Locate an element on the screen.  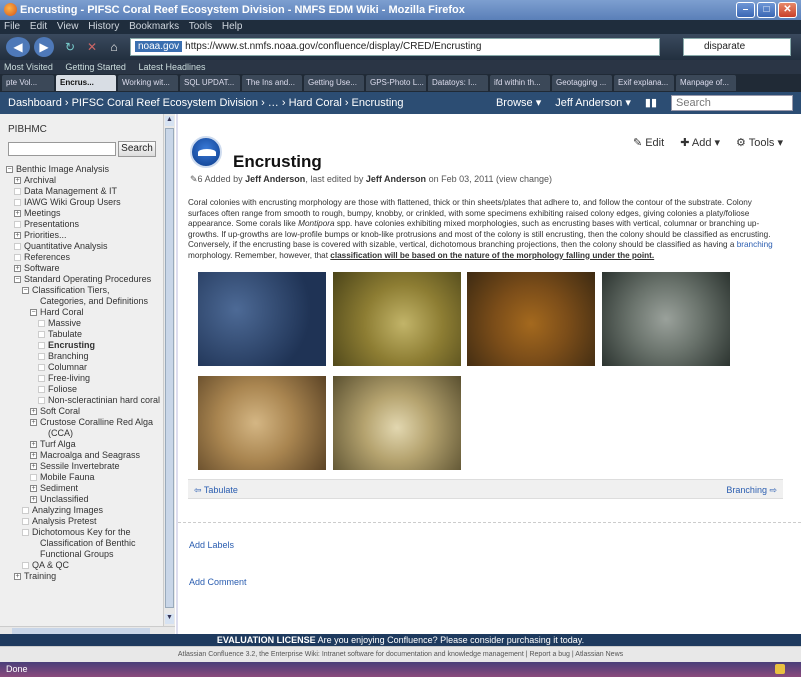
menu-tools: Tools is located at coordinates (200, 26).